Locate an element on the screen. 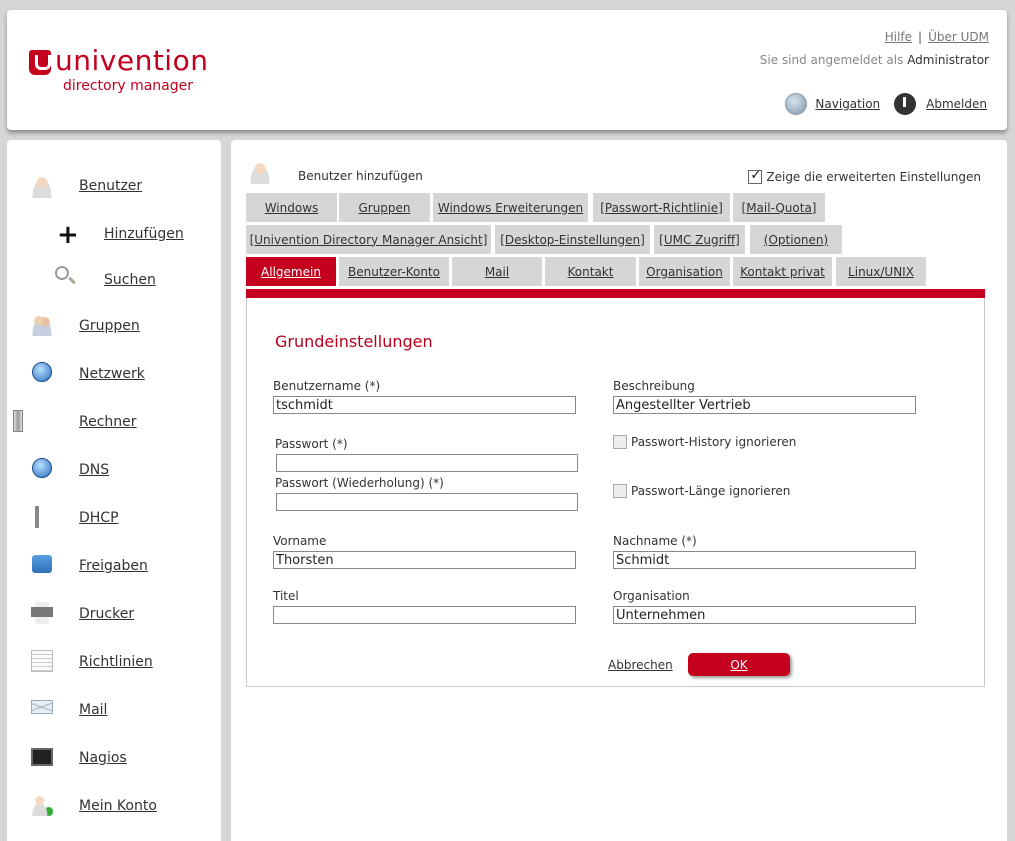 This screenshot has width=1015, height=841. password-length-checkbox is located at coordinates (620, 491).